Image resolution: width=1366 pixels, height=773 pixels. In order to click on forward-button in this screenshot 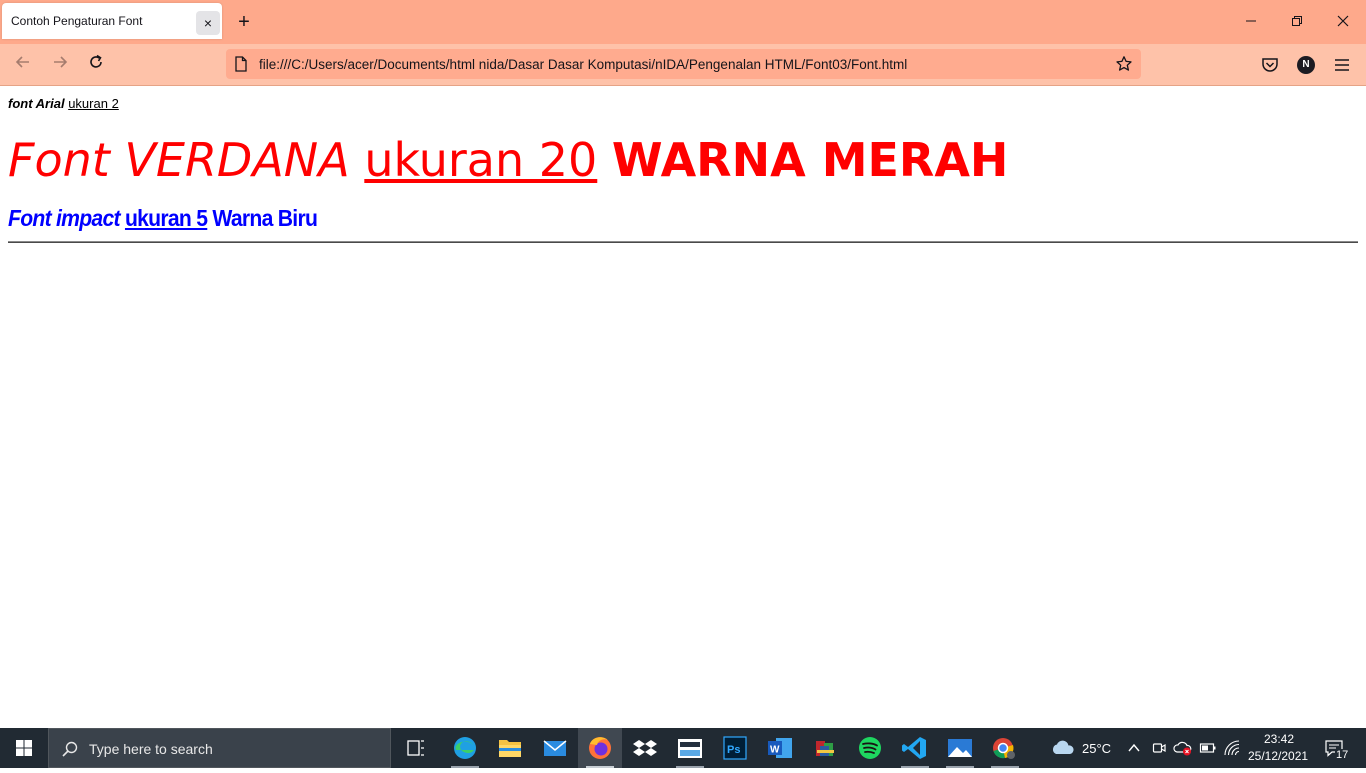, I will do `click(60, 65)`.